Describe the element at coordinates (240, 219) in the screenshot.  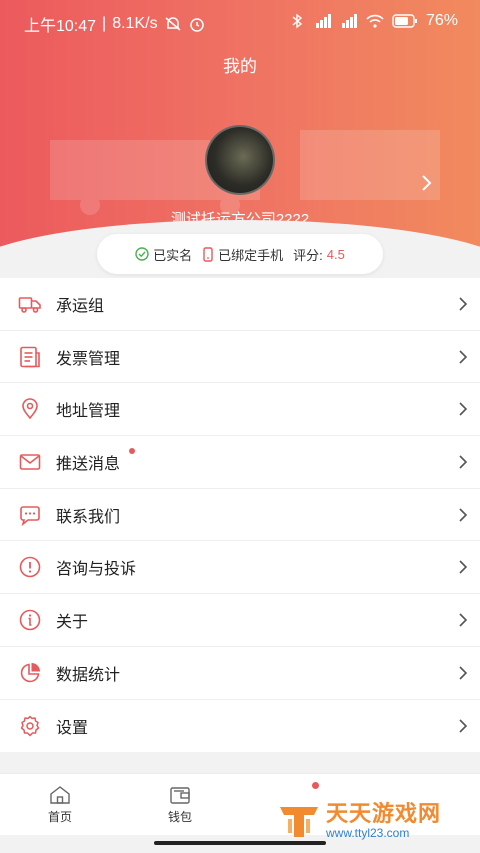
I see `company-name: 测试托运方公司2222` at that location.